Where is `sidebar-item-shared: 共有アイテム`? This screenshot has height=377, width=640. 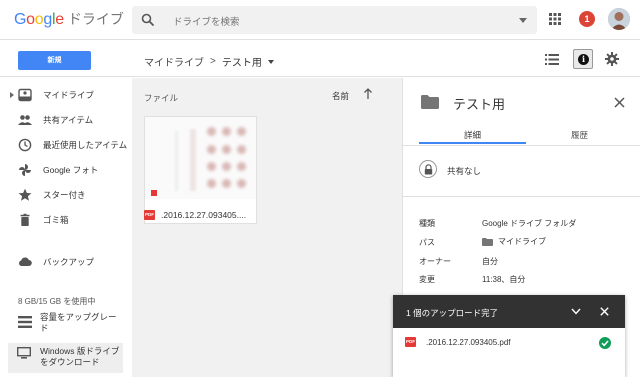 sidebar-item-shared: 共有アイテム is located at coordinates (66, 120).